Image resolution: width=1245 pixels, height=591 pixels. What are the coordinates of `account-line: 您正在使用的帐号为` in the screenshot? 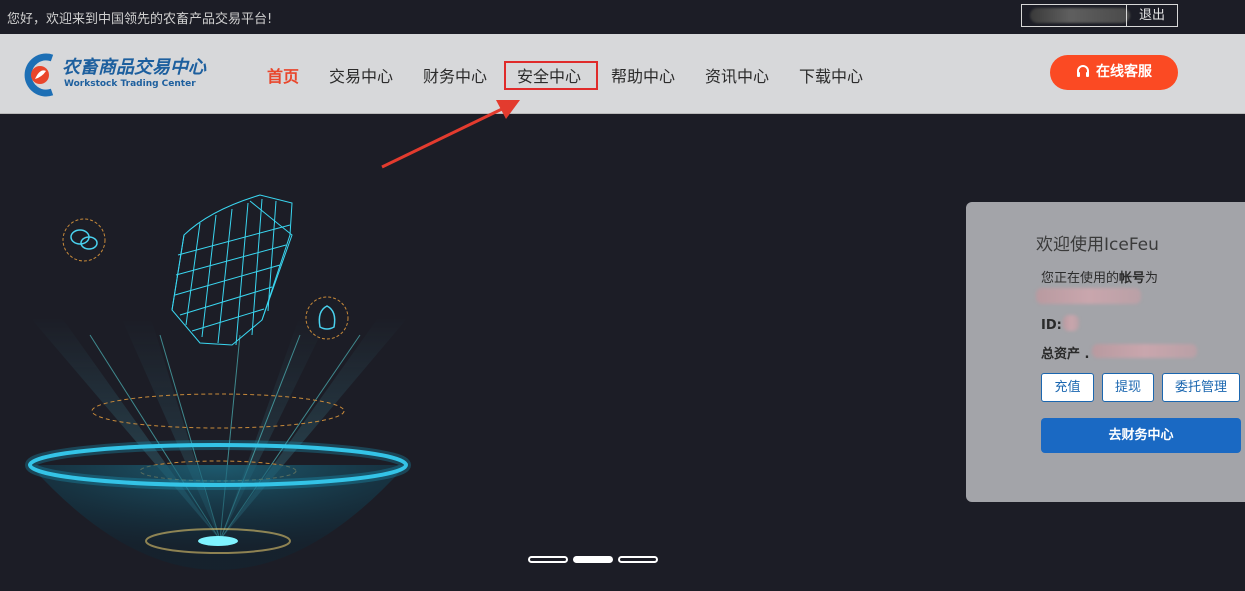 It's located at (1099, 276).